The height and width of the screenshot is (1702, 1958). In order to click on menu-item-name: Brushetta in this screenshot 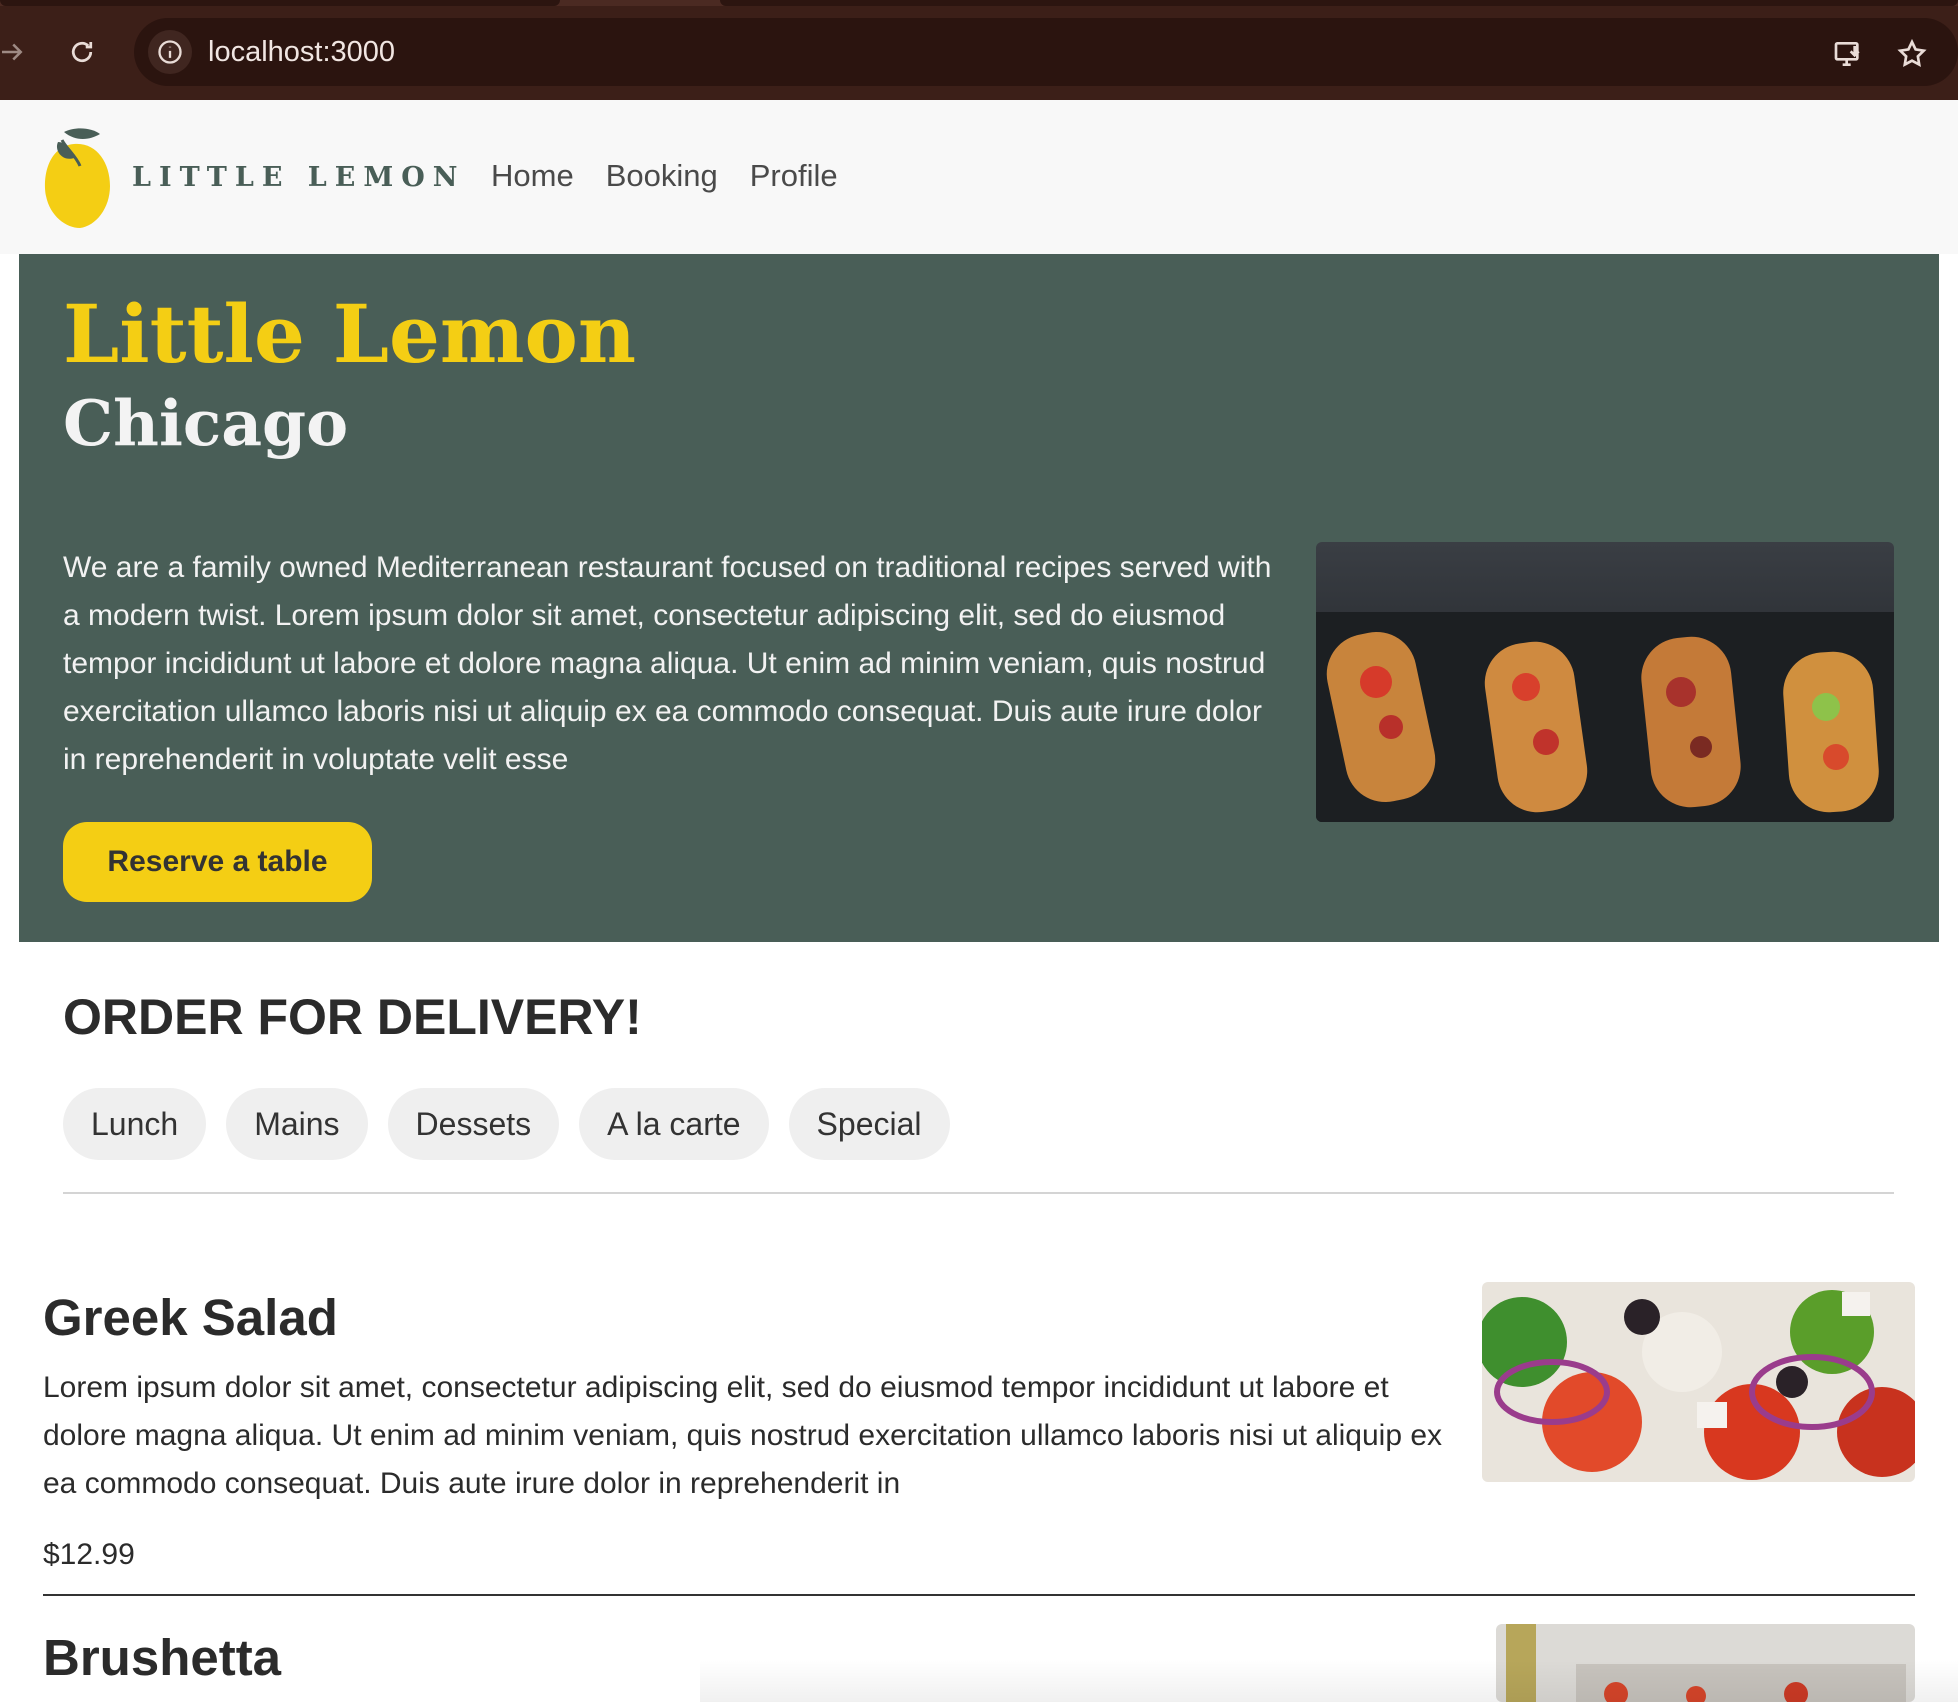, I will do `click(162, 1657)`.